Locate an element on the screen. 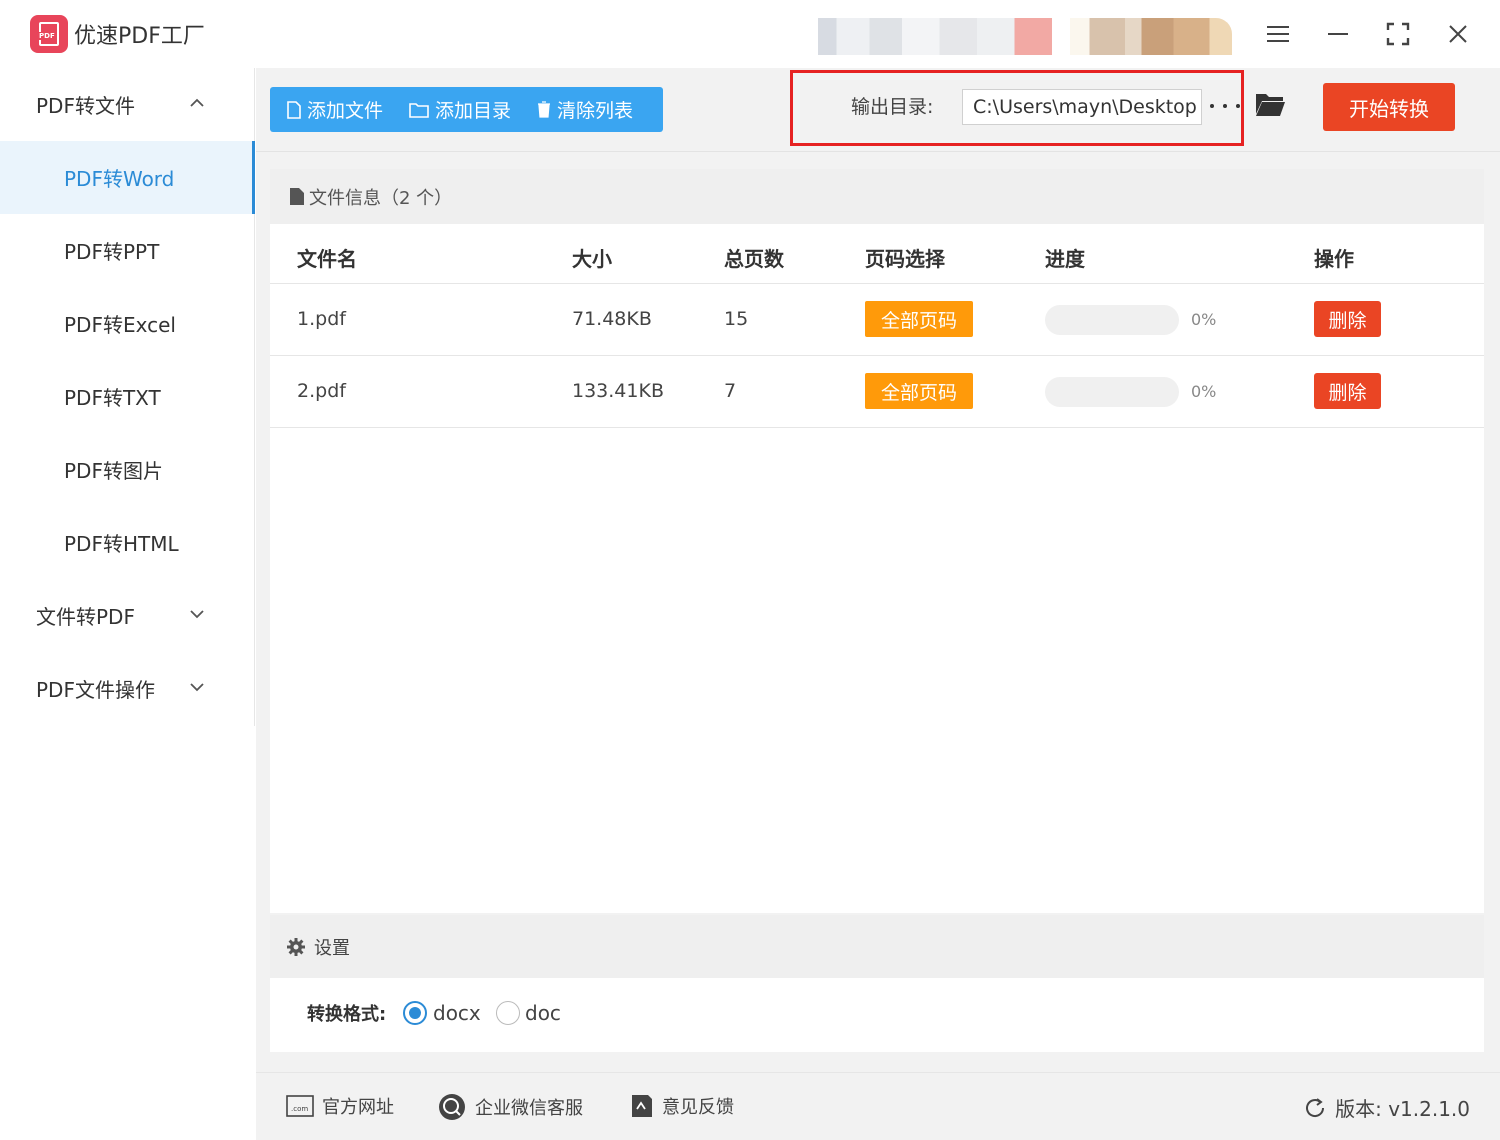 The image size is (1500, 1140). minimize-icon is located at coordinates (1338, 34).